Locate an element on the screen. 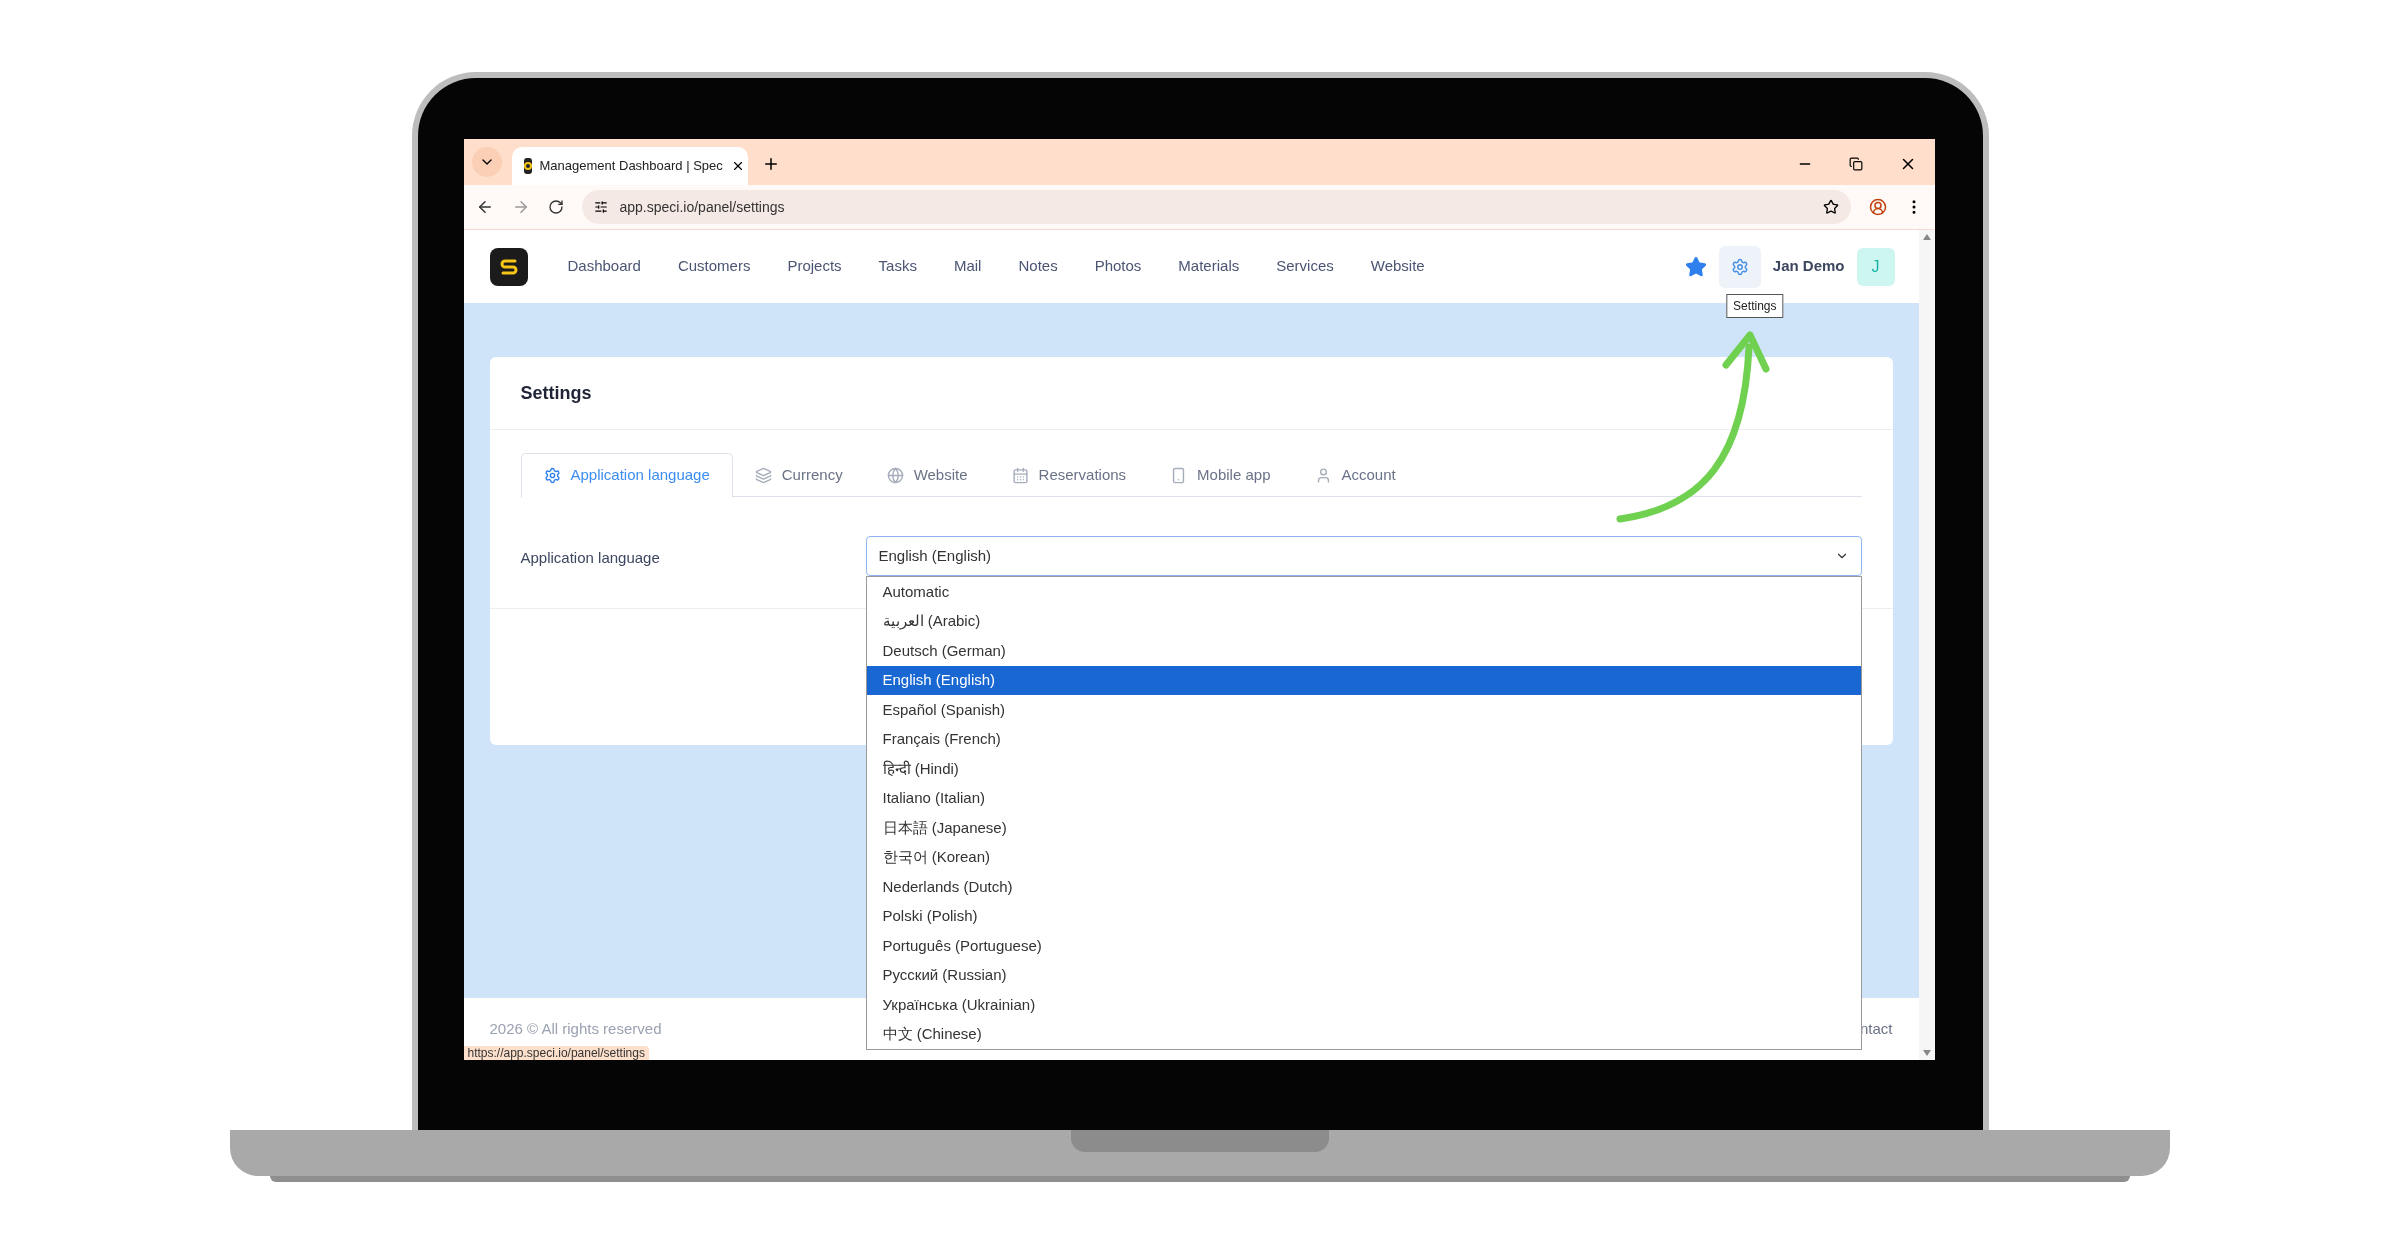 The image size is (2400, 1256). language-select: English (English) is located at coordinates (1363, 556).